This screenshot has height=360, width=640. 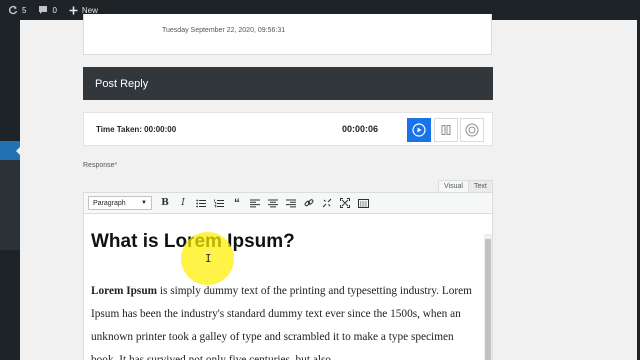 I want to click on comment-icon, so click(x=43, y=10).